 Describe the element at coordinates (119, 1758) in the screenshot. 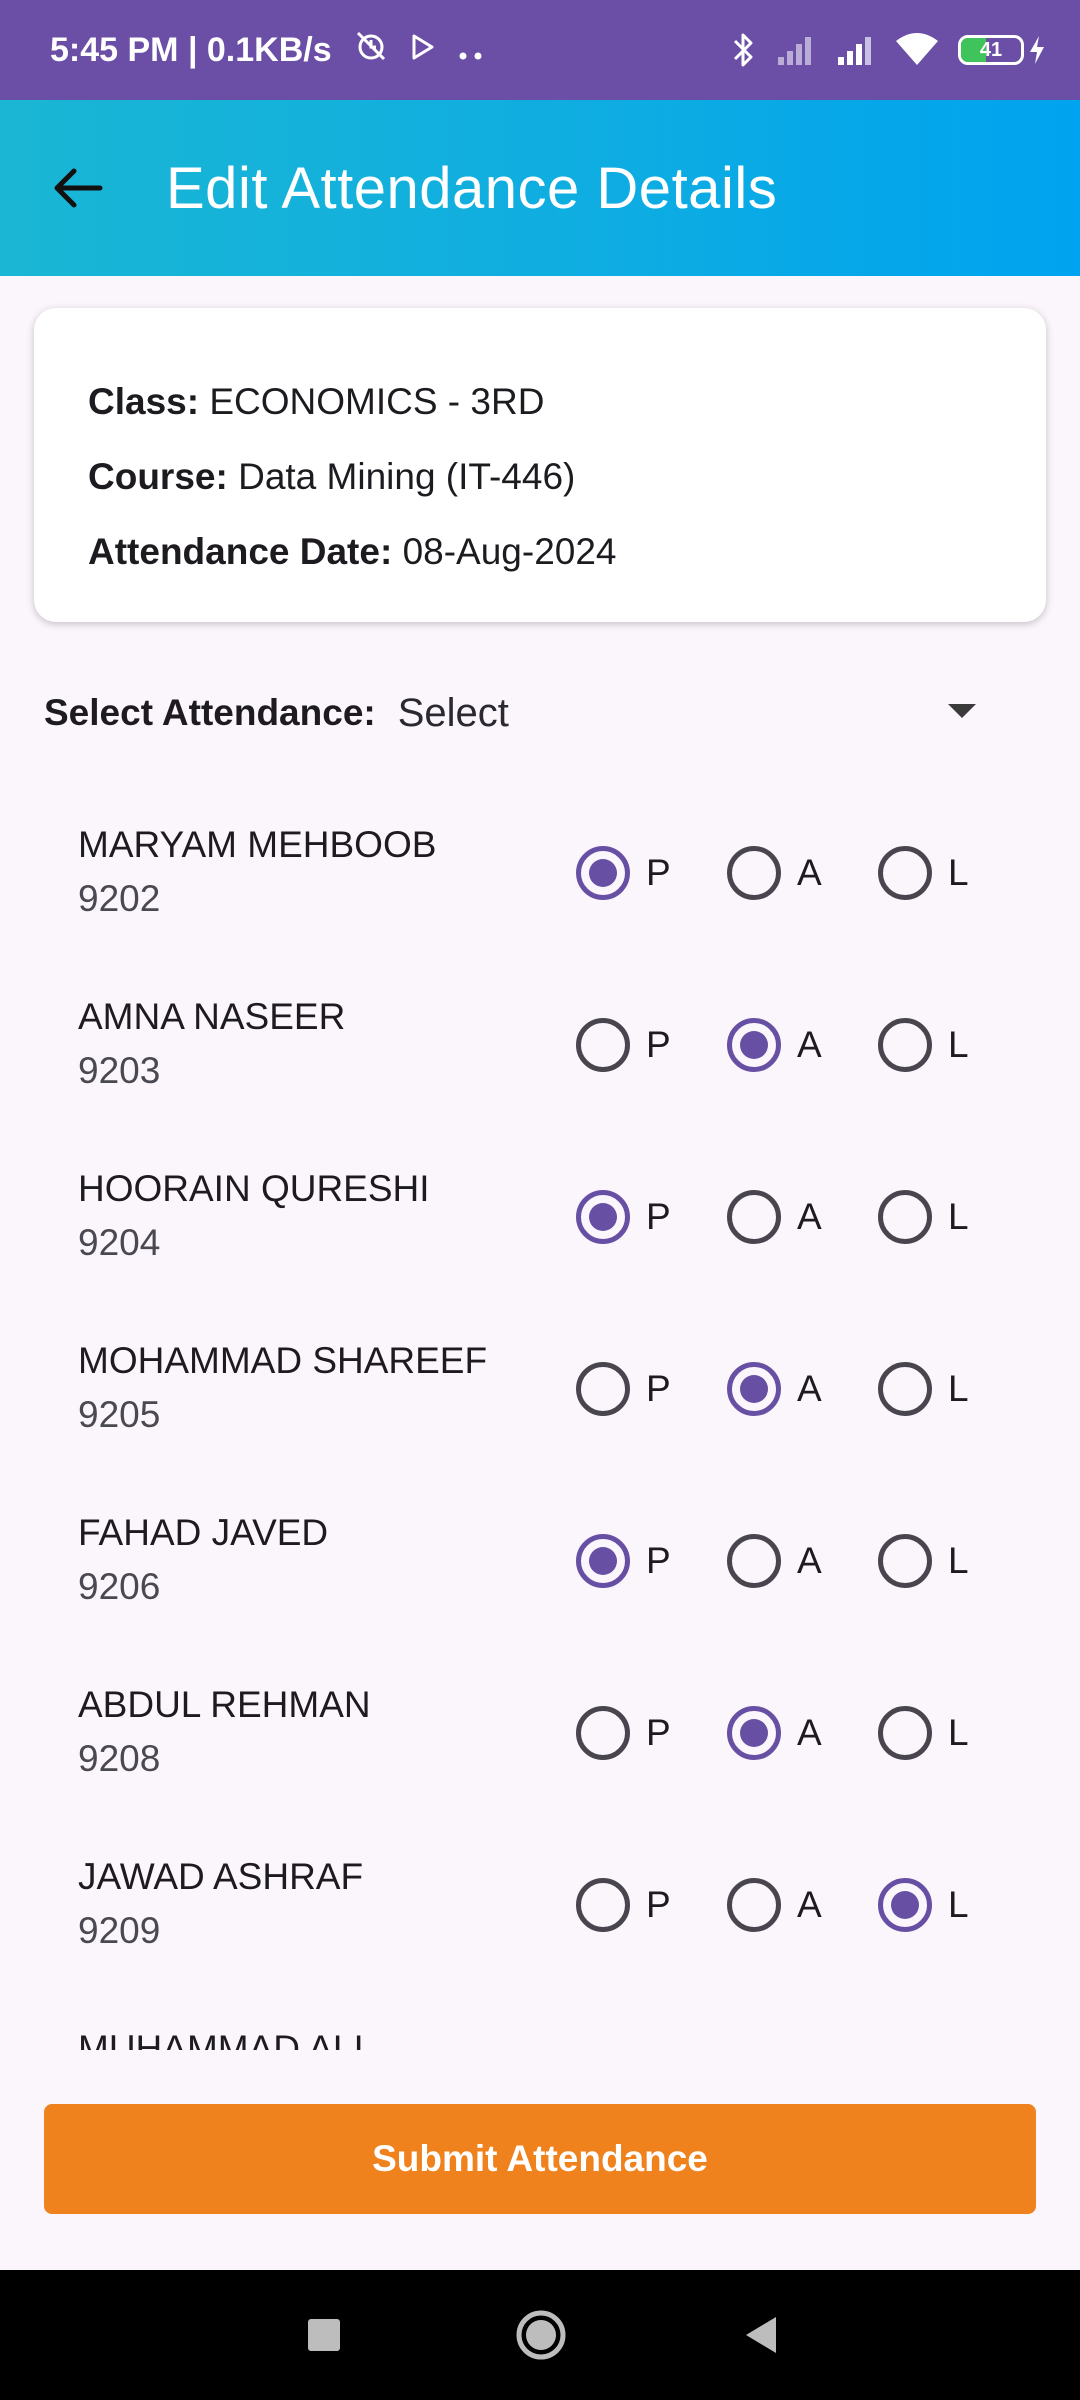

I see `student-id: 9208` at that location.